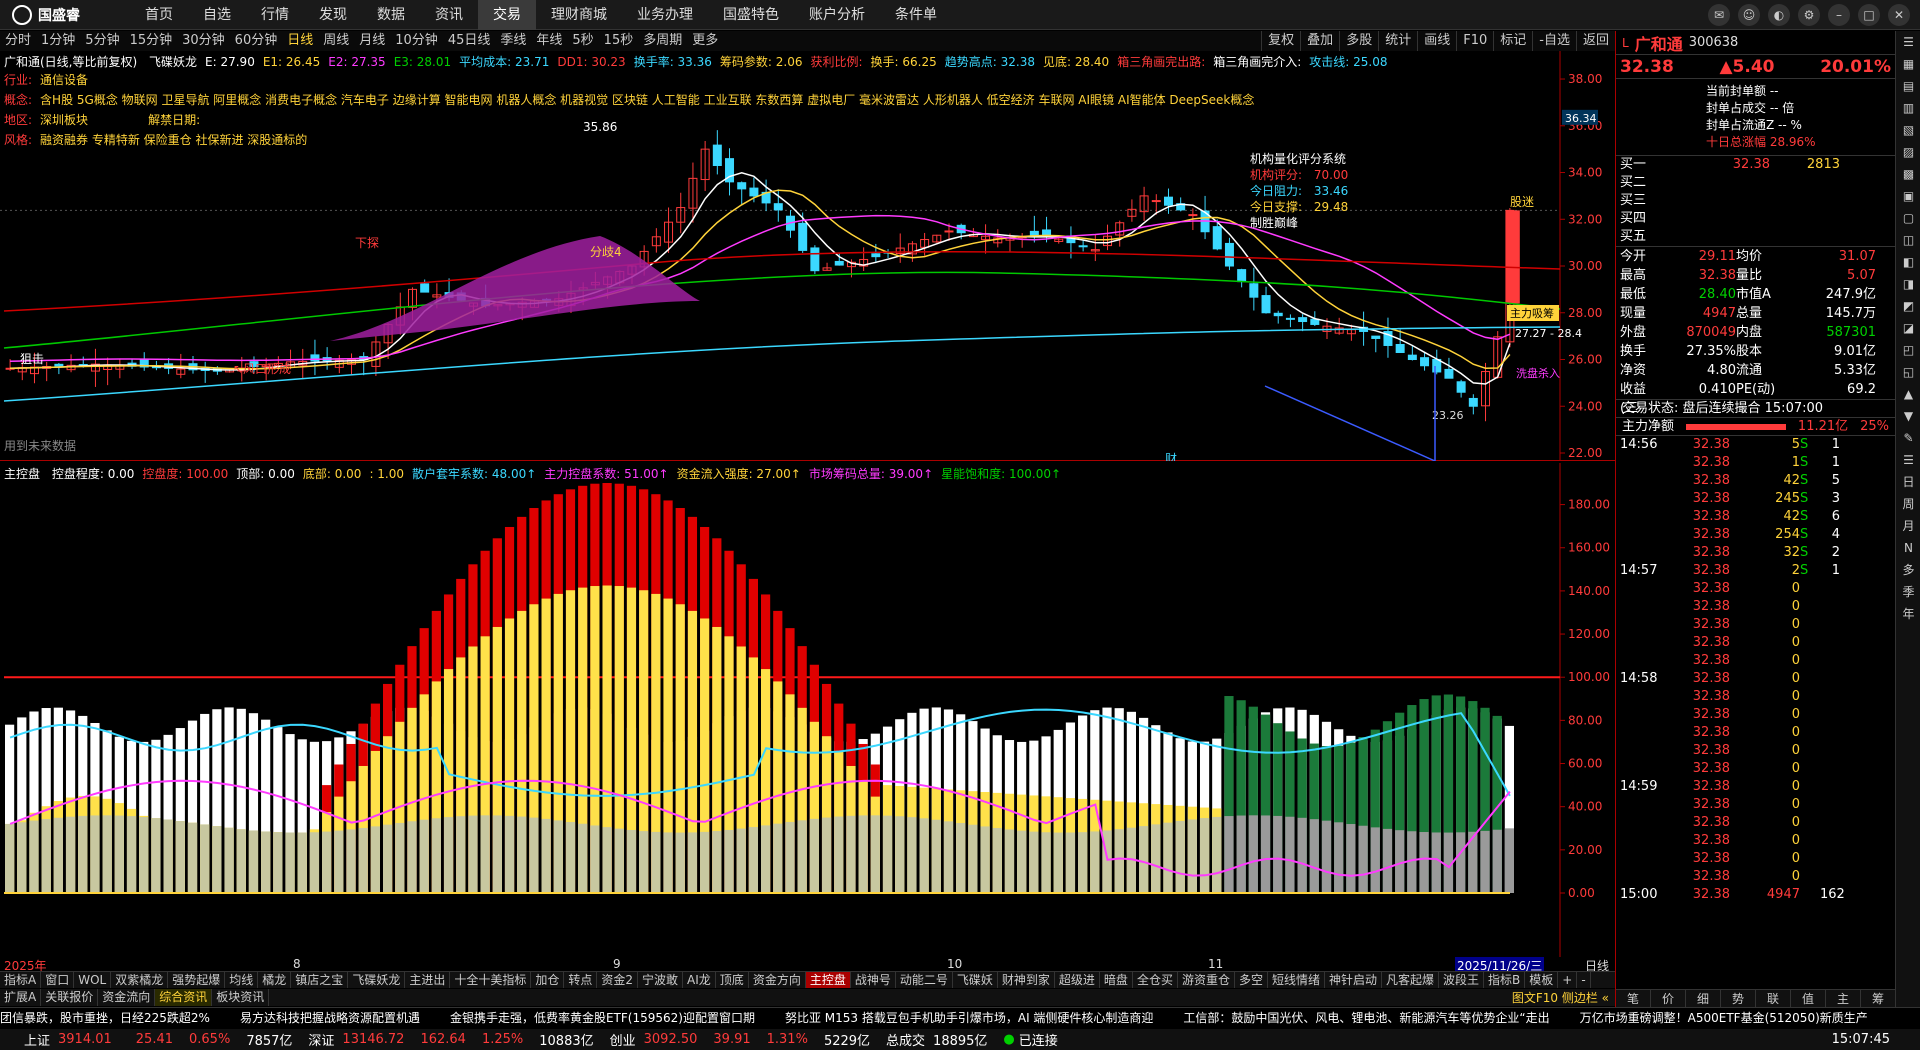 This screenshot has width=1920, height=1050. Describe the element at coordinates (336, 41) in the screenshot. I see `period-7: 周线` at that location.